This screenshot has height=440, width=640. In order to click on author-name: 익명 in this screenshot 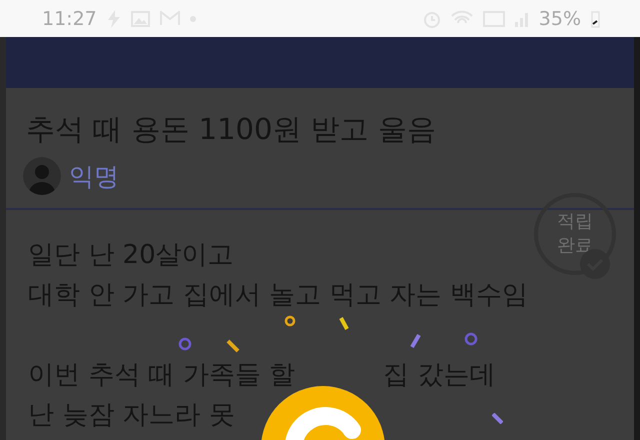, I will do `click(94, 176)`.